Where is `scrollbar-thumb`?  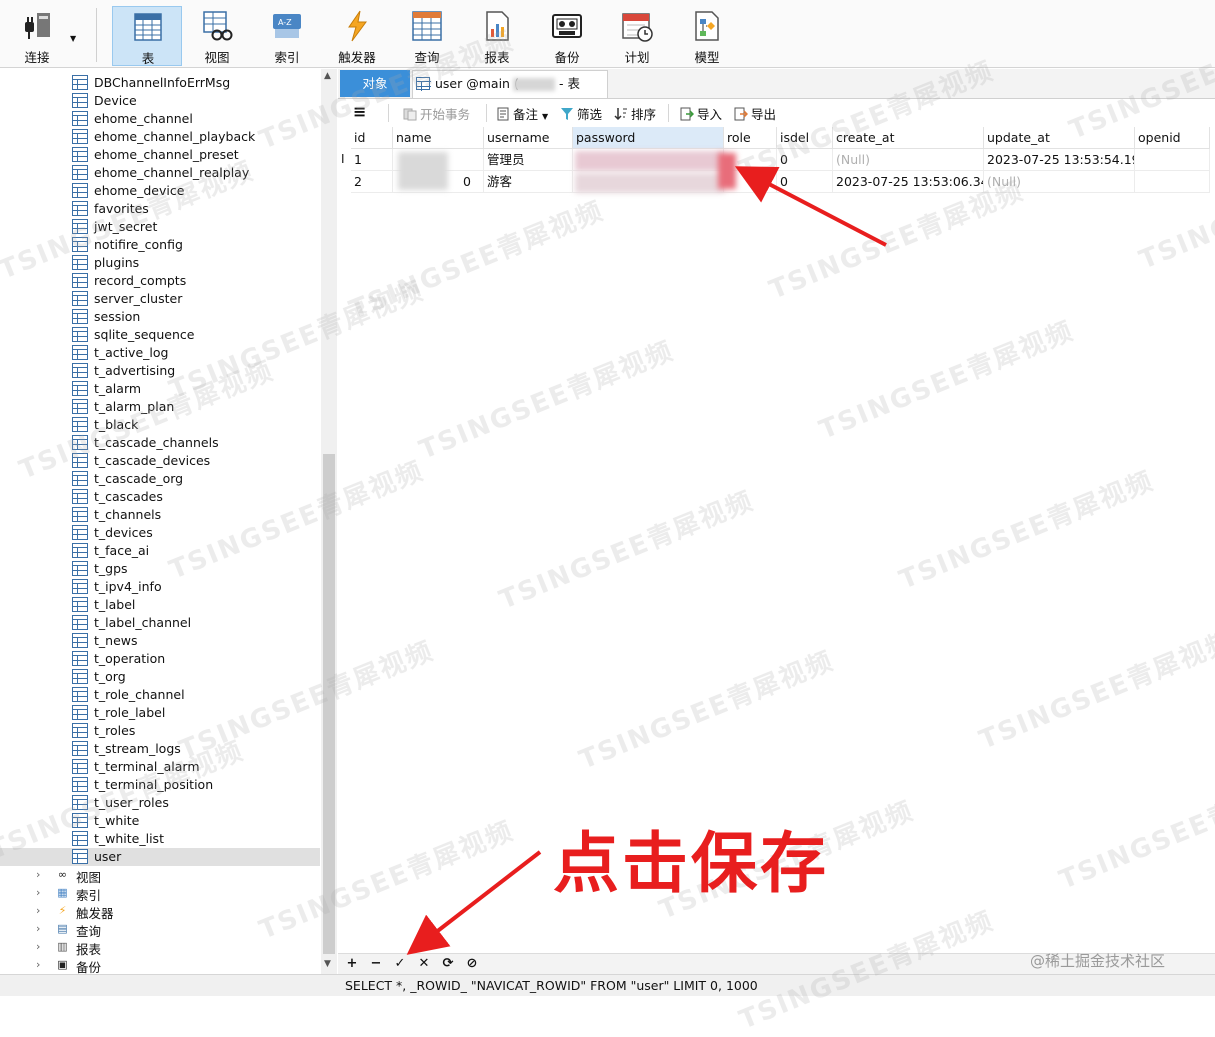 scrollbar-thumb is located at coordinates (329, 704).